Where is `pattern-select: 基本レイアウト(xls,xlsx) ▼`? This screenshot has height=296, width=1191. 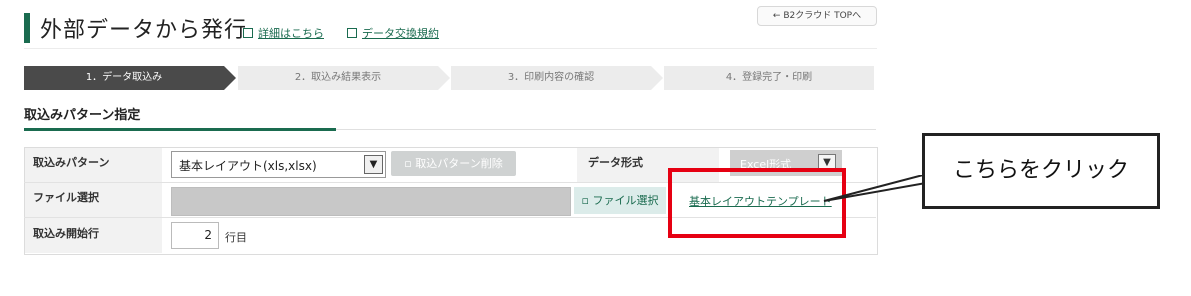 pattern-select: 基本レイアウト(xls,xlsx) ▼ is located at coordinates (278, 164).